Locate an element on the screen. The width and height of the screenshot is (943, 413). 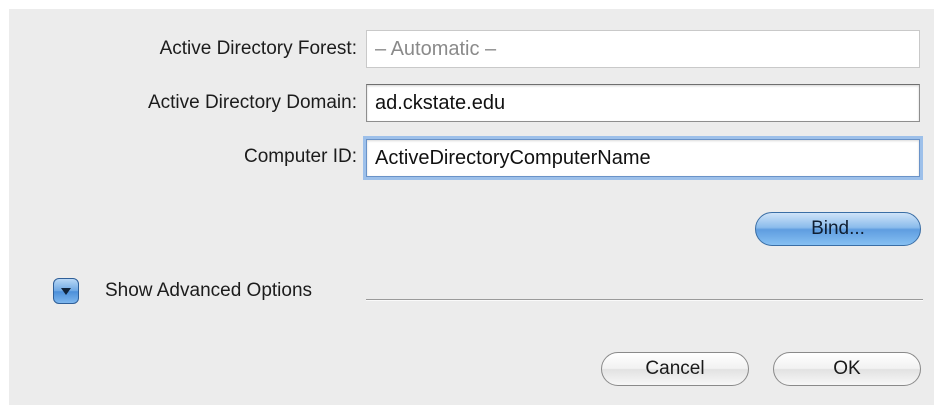
forest-field: – Automatic – is located at coordinates (643, 49).